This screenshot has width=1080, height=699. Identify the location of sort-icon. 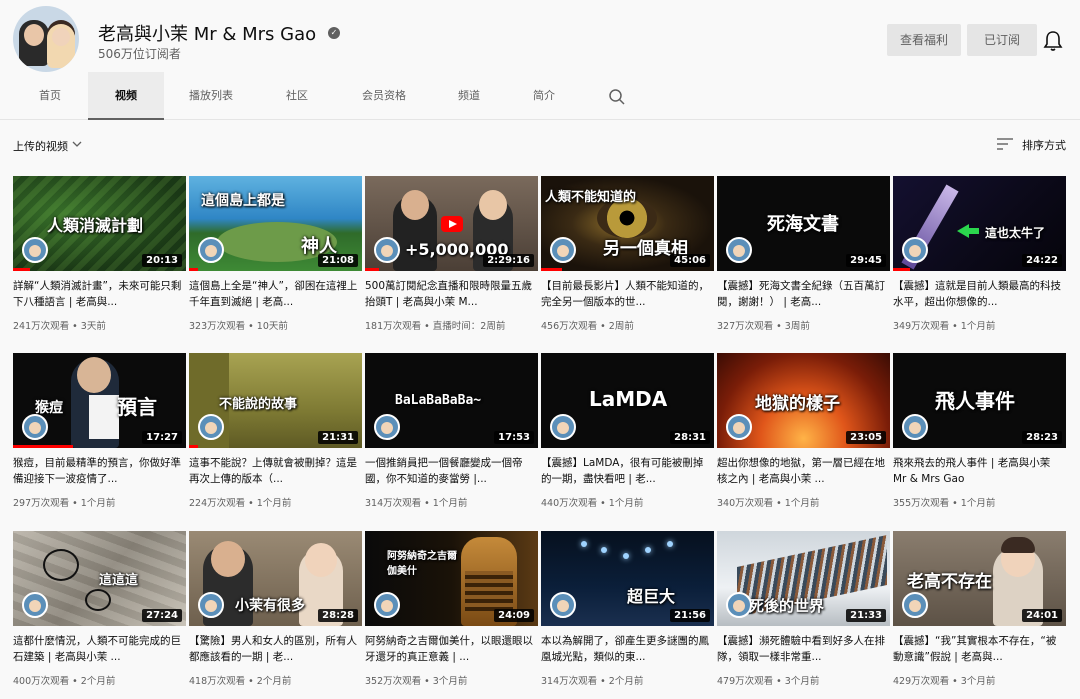
(1005, 144).